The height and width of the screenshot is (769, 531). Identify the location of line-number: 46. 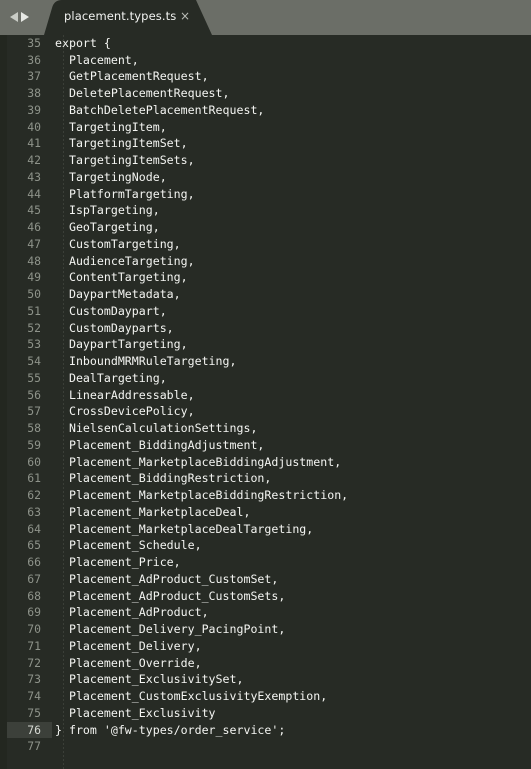
(34, 227).